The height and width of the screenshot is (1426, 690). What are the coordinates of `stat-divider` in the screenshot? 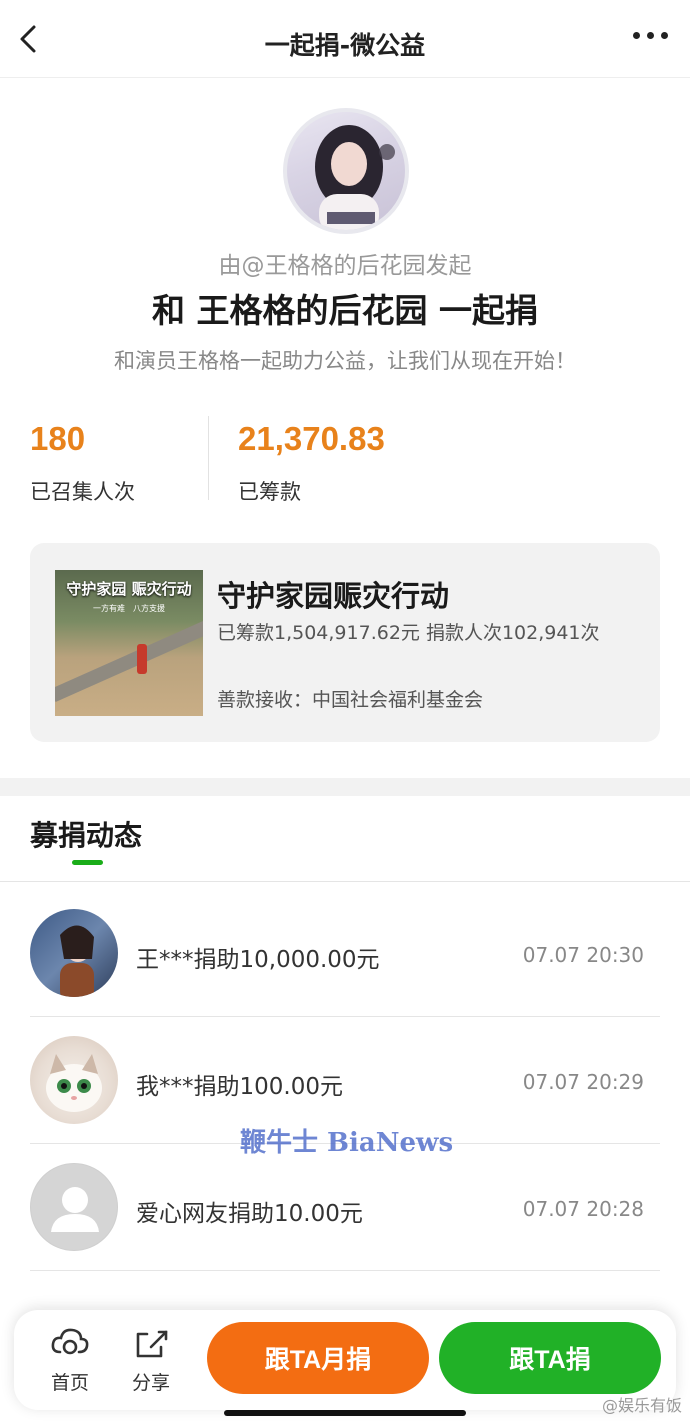 It's located at (208, 458).